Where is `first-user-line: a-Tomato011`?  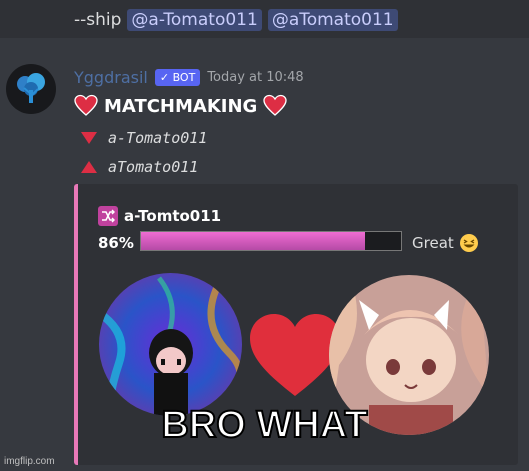
first-user-line: a-Tomato011 is located at coordinates (143, 138).